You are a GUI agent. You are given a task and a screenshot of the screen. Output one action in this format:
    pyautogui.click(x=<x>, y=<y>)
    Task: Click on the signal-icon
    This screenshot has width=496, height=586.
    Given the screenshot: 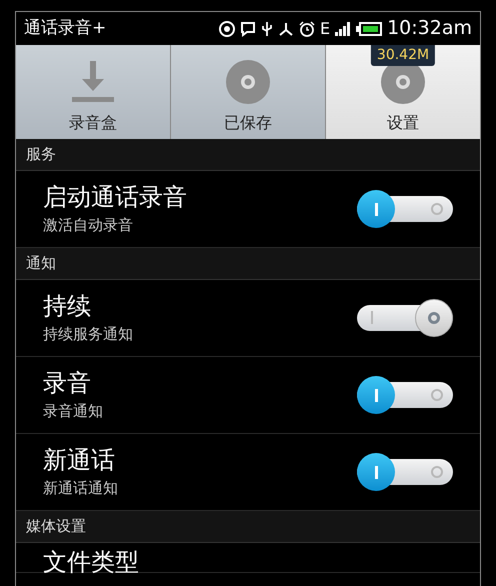 What is the action you would take?
    pyautogui.click(x=343, y=29)
    